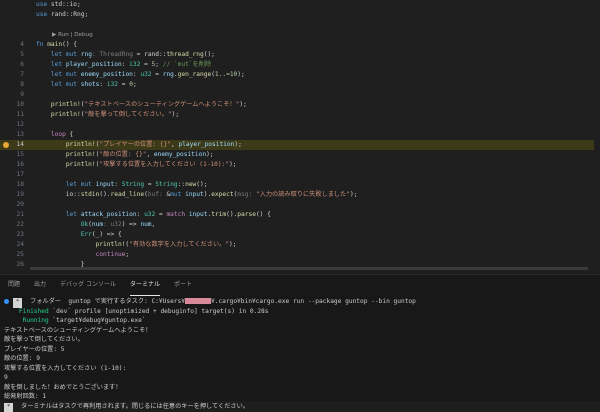 Image resolution: width=600 pixels, height=412 pixels. What do you see at coordinates (300, 205) in the screenshot?
I see `code-line: 20` at bounding box center [300, 205].